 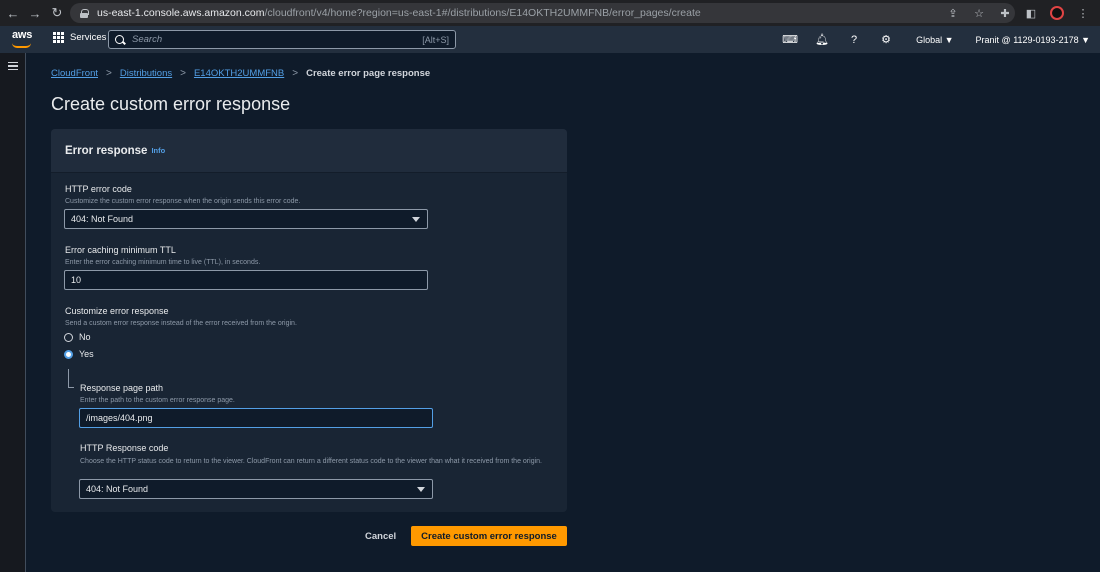 What do you see at coordinates (368, 73) in the screenshot?
I see `breadcrumb-current: Create error page response` at bounding box center [368, 73].